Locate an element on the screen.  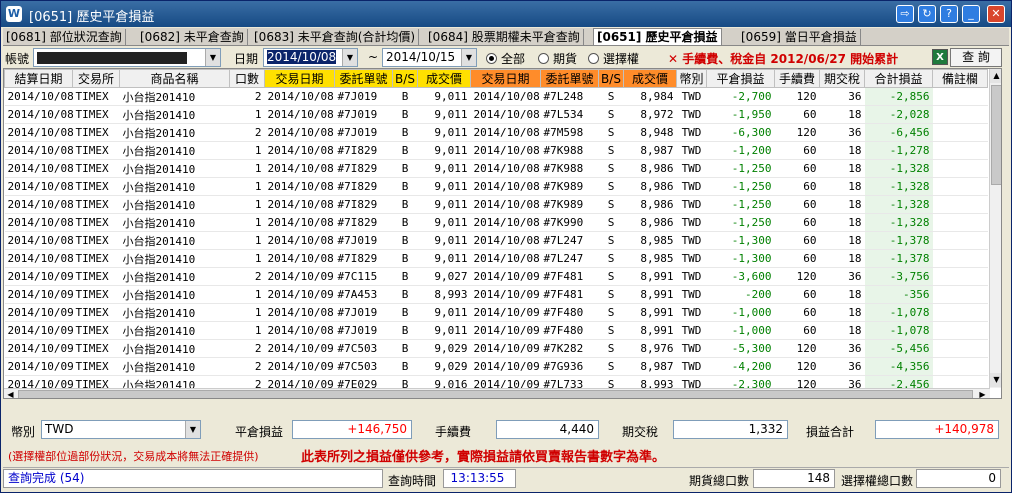
tab-0683: [0683] 未平倉查詢(合計均價) is located at coordinates (335, 37).